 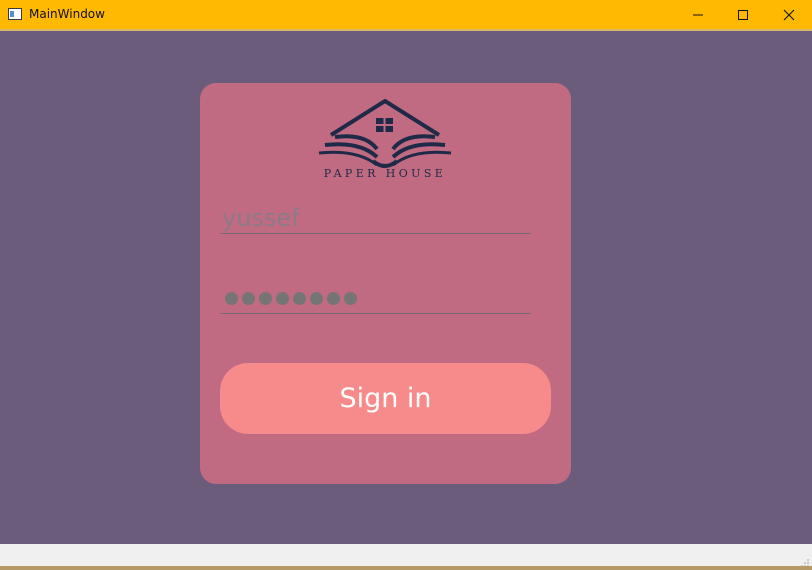 I want to click on minimize-button, so click(x=698, y=15).